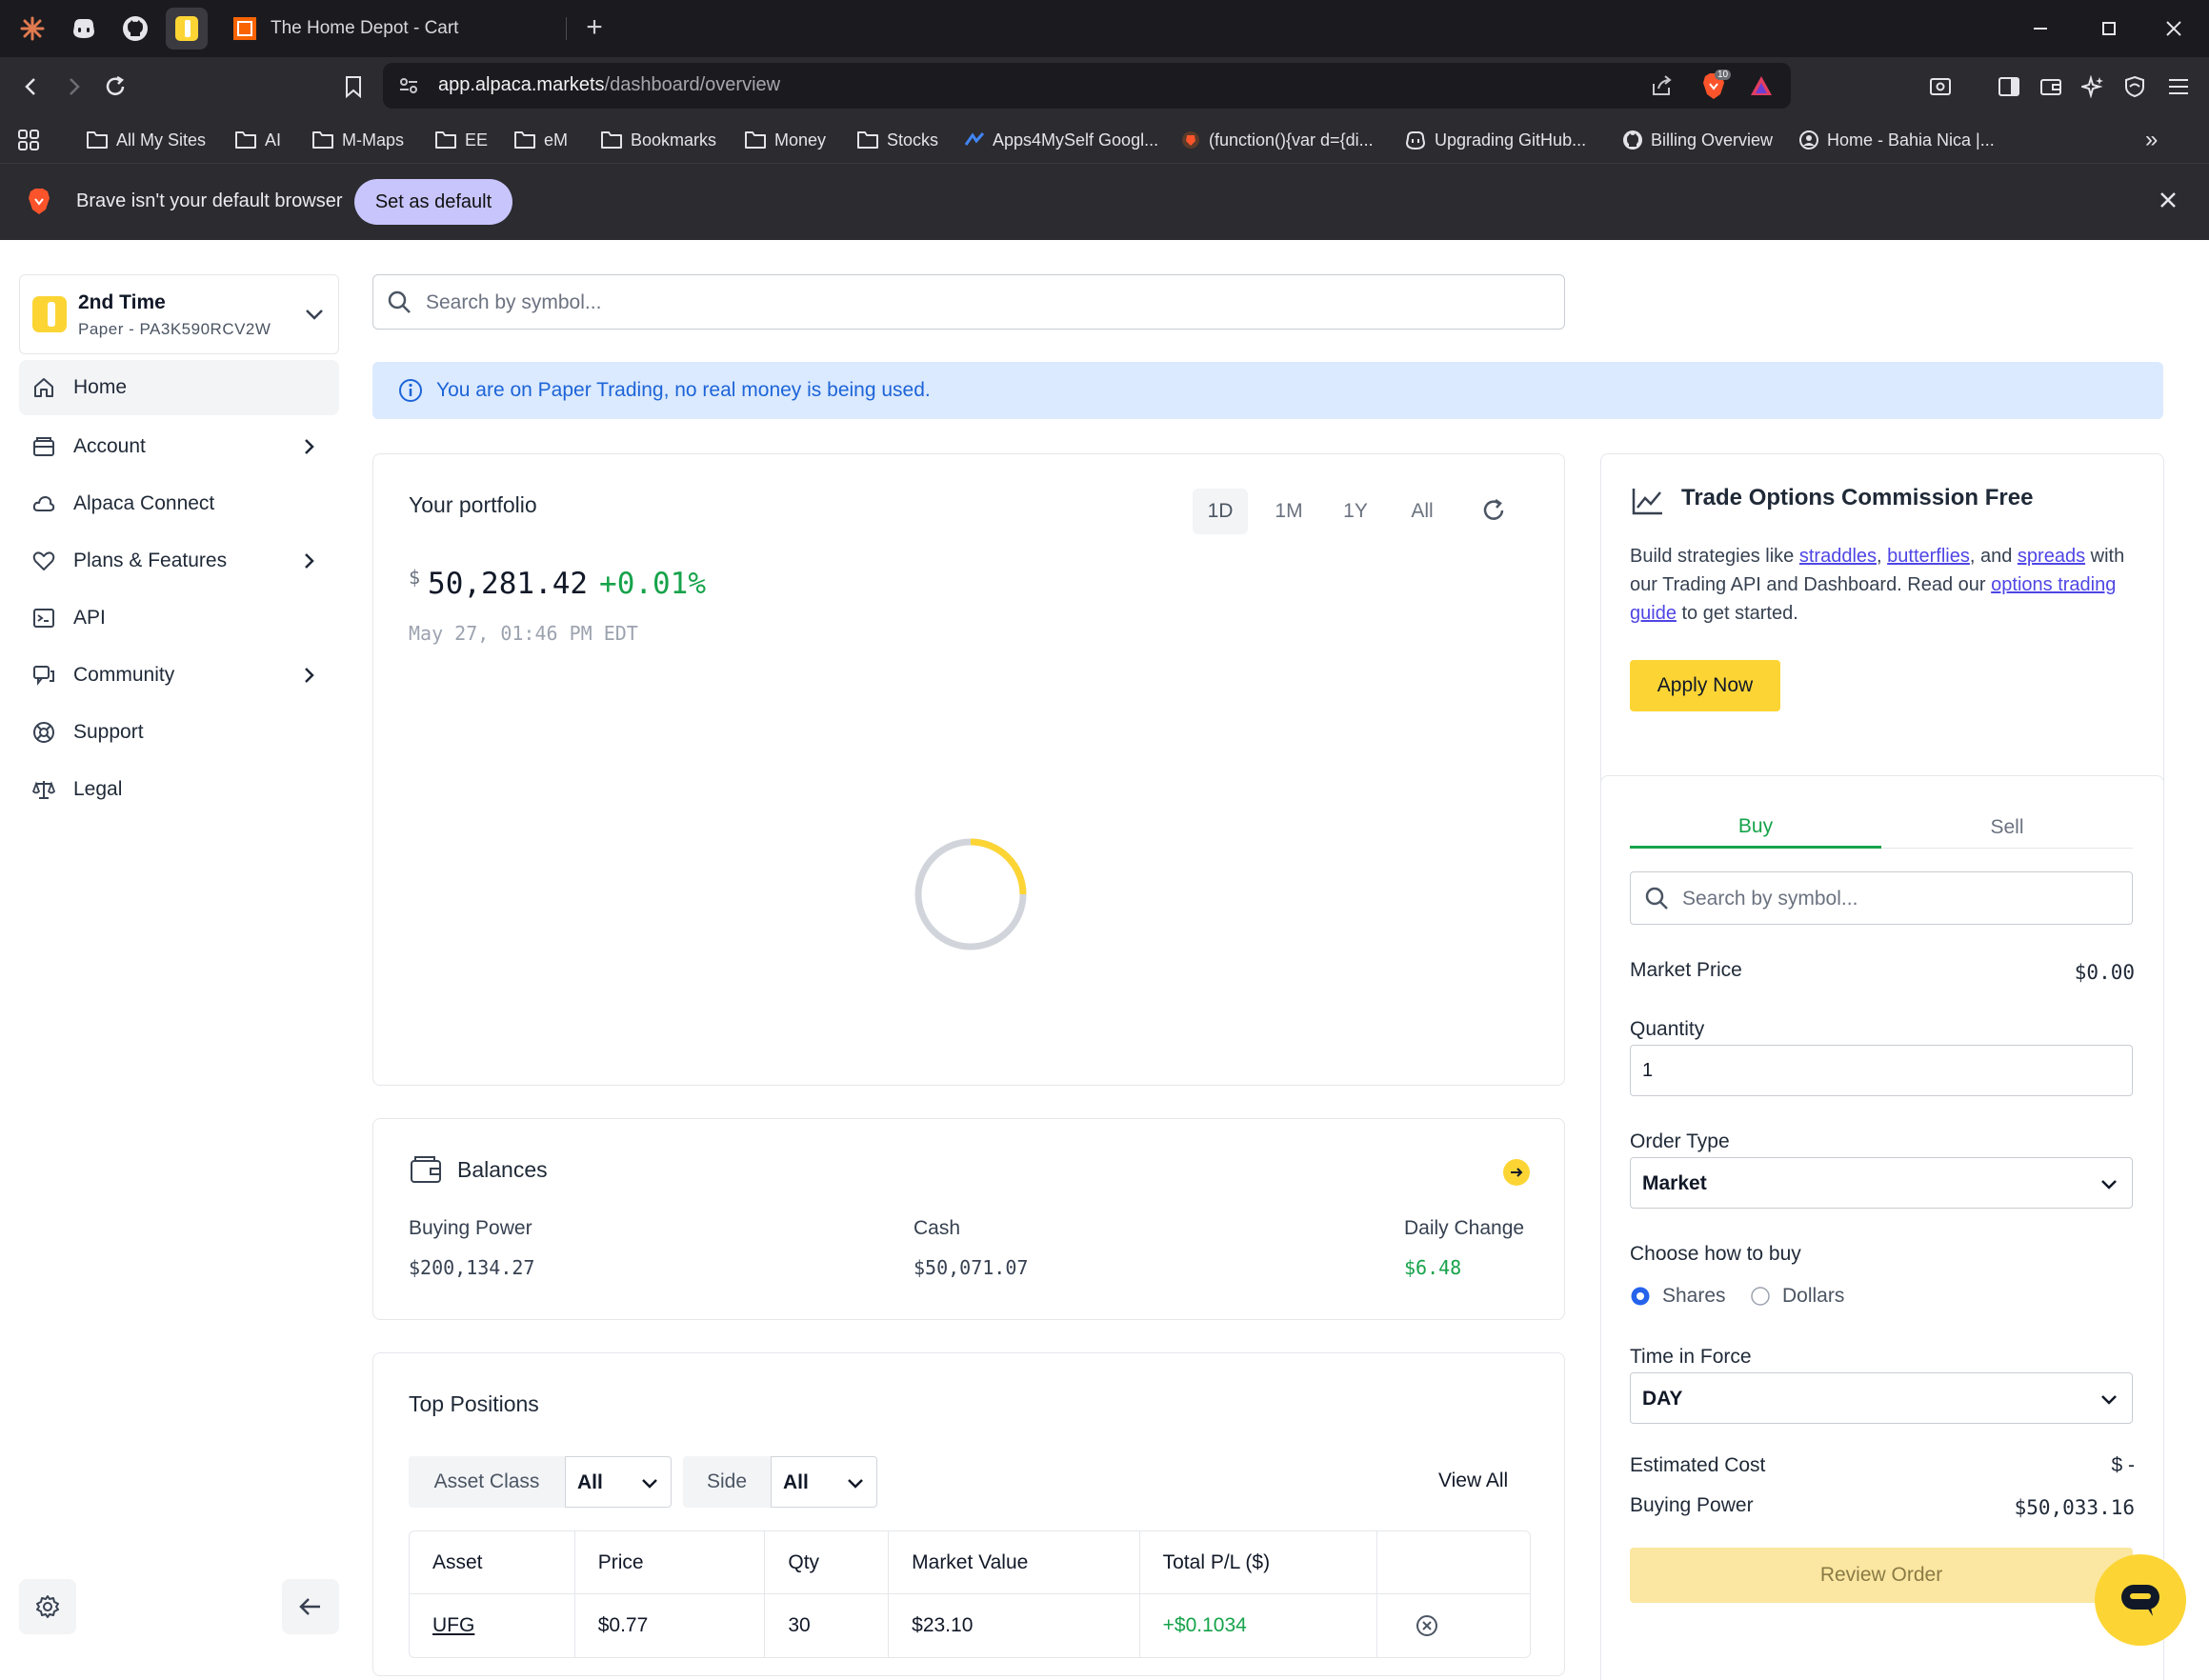 The height and width of the screenshot is (1680, 2209). I want to click on account-name: 2nd Time, so click(122, 302).